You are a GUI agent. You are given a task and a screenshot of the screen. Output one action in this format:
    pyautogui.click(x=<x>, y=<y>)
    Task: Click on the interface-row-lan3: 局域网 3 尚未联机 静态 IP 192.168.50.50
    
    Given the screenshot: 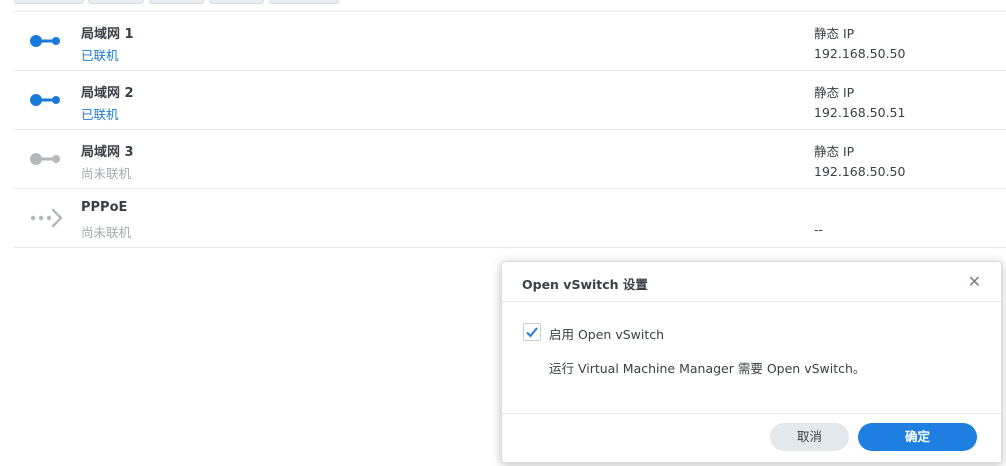 What is the action you would take?
    pyautogui.click(x=510, y=159)
    